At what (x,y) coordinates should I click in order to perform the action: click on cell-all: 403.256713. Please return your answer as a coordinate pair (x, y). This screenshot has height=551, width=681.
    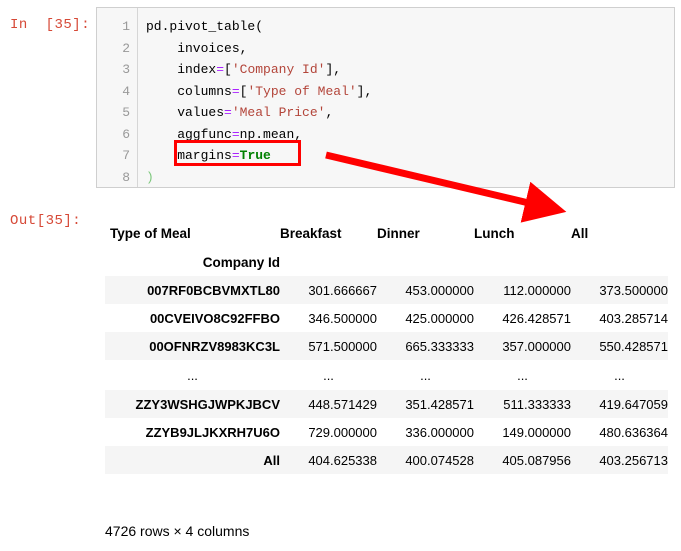
    Looking at the image, I should click on (619, 460).